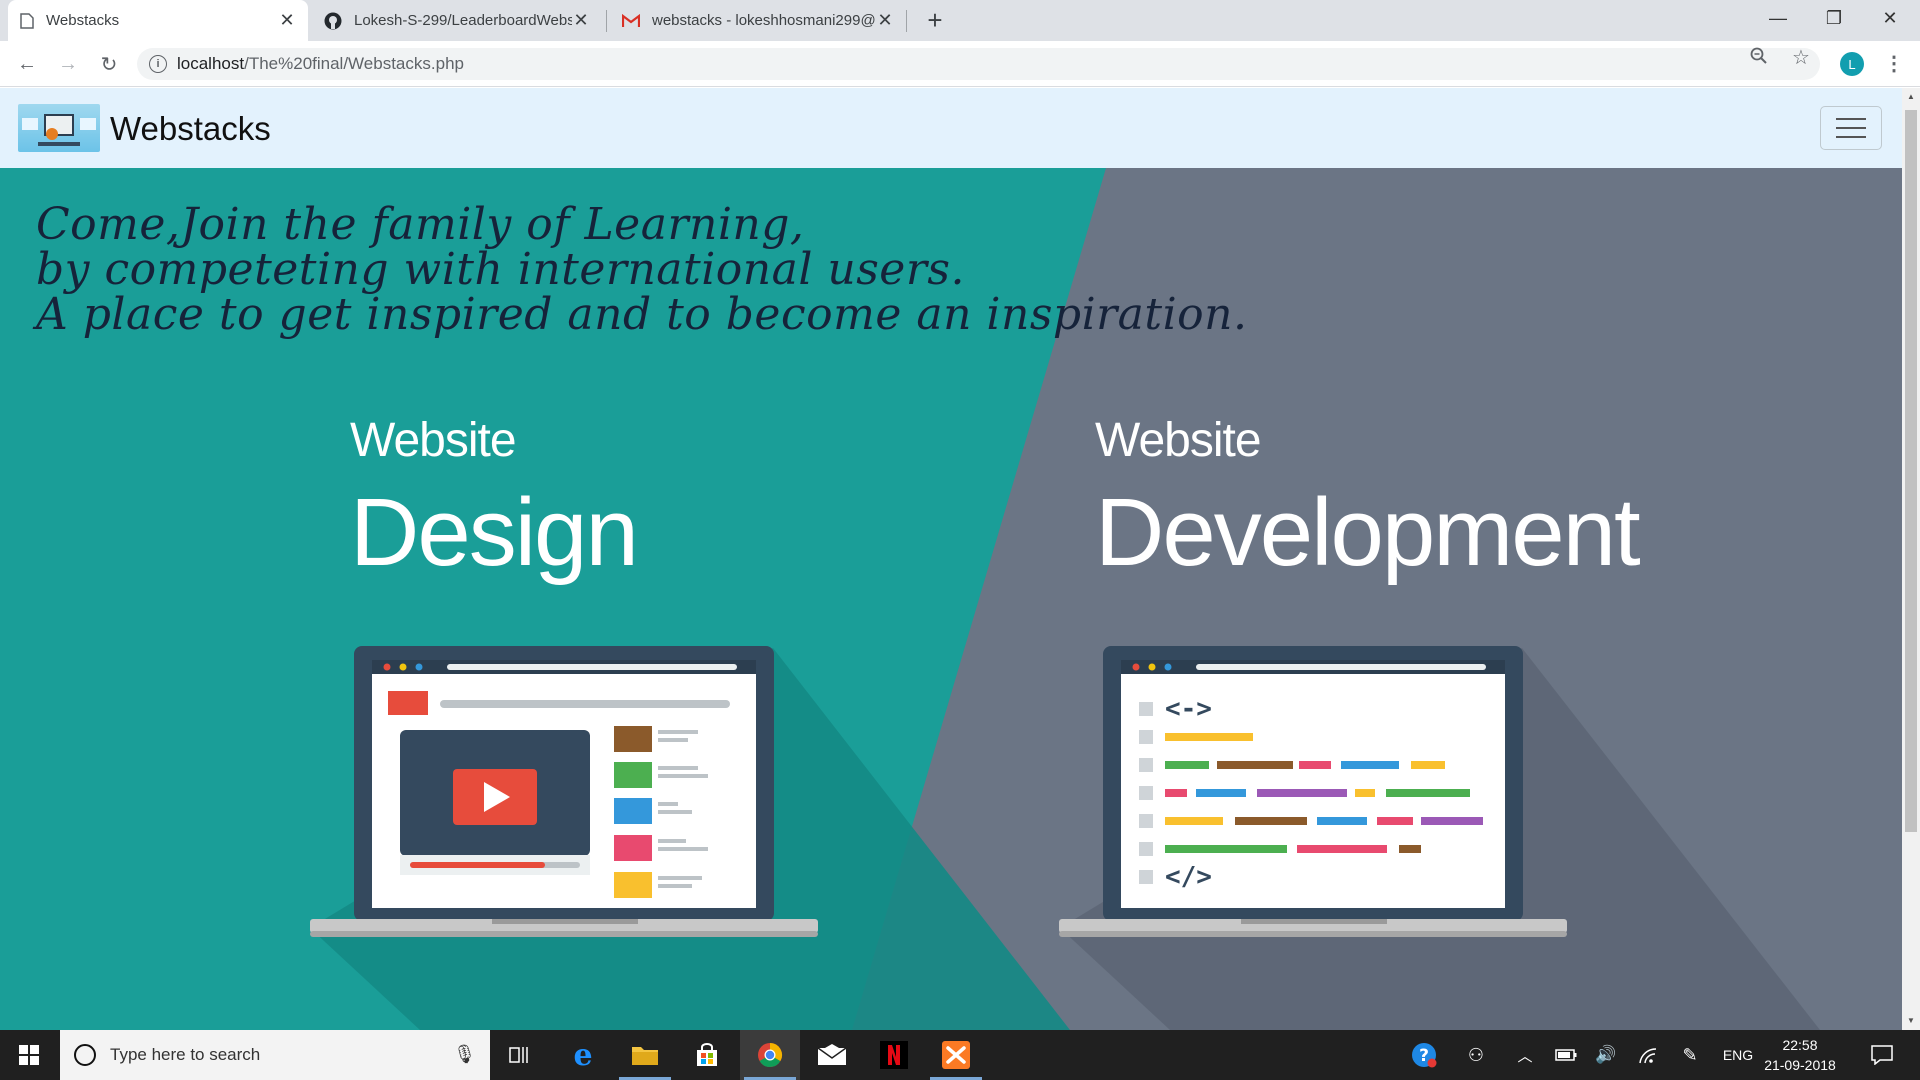  What do you see at coordinates (564, 791) in the screenshot?
I see `design-laptop-illustration` at bounding box center [564, 791].